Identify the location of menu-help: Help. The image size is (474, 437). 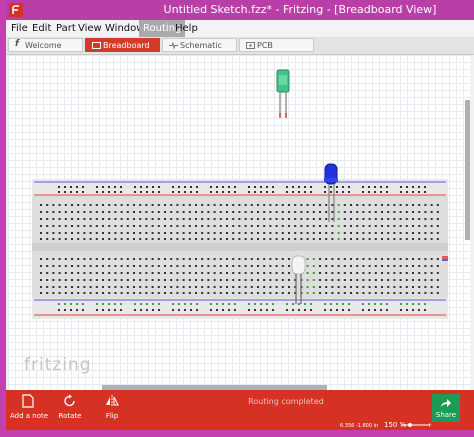
(186, 28).